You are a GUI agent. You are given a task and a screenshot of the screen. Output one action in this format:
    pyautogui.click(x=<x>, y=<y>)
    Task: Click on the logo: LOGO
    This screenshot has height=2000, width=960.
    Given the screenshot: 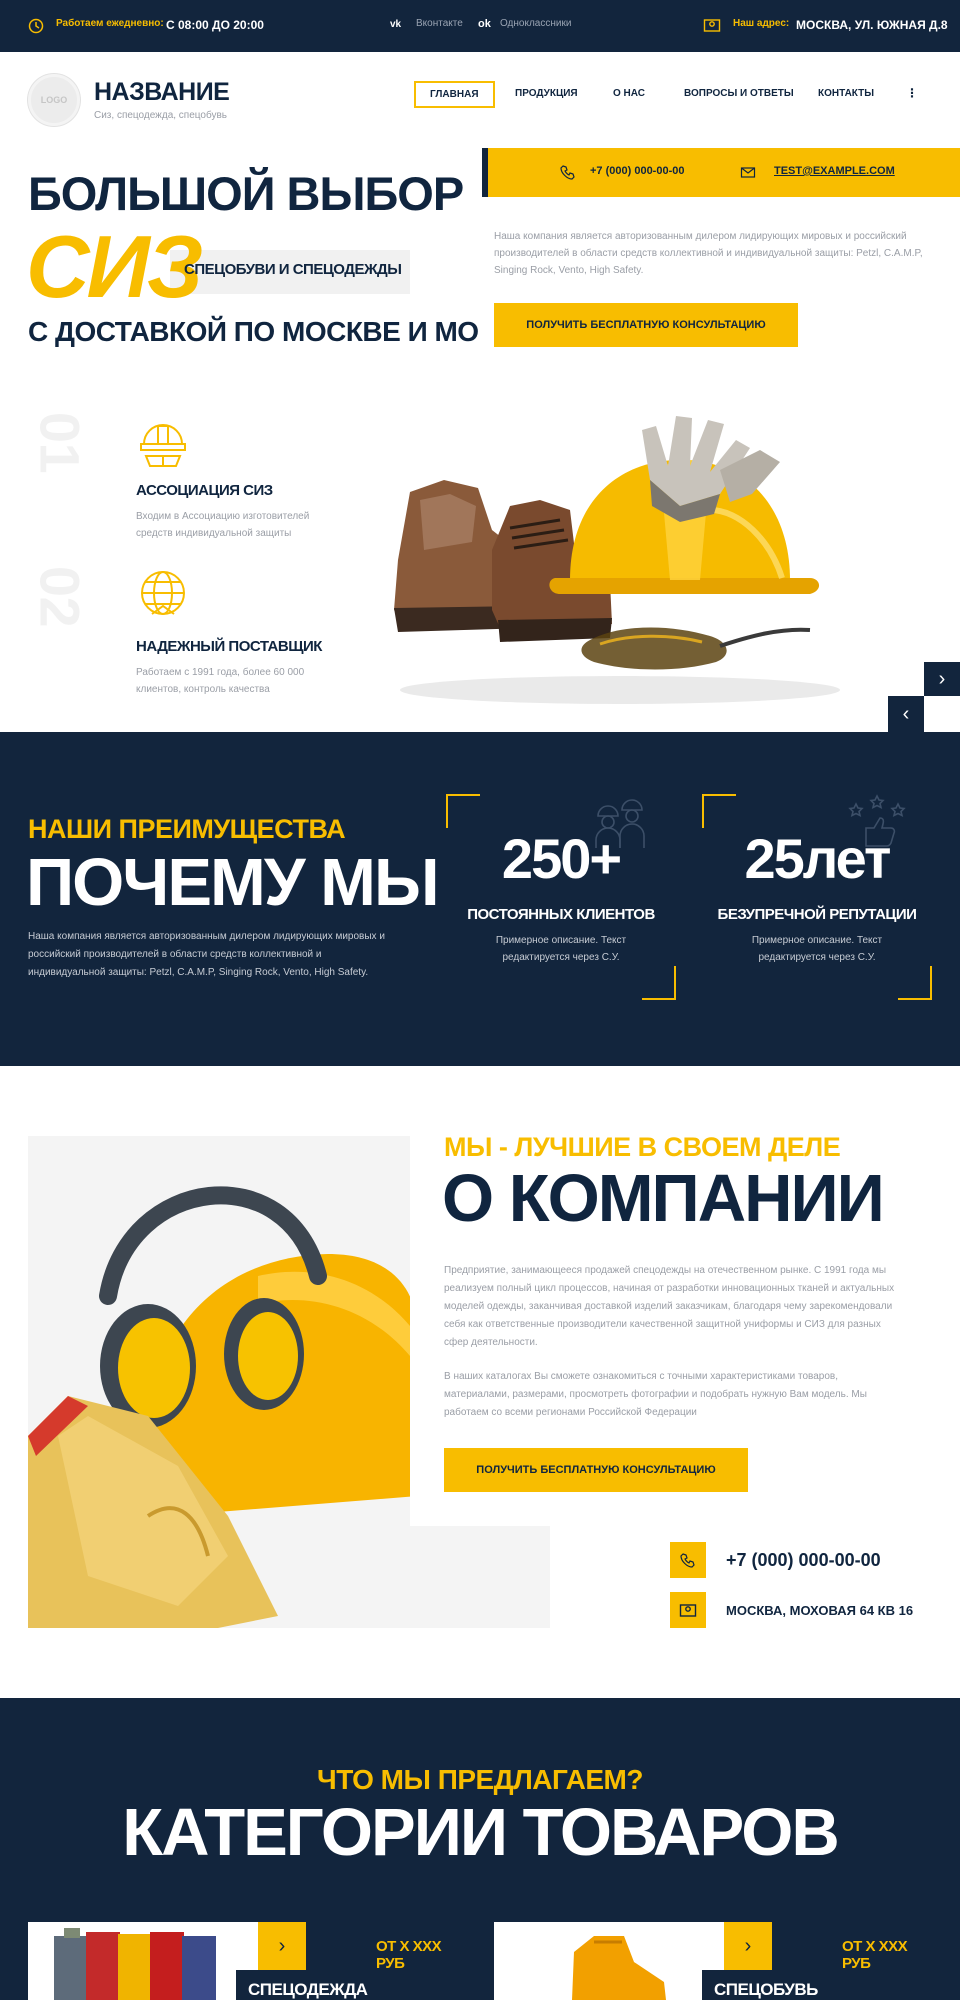 What is the action you would take?
    pyautogui.click(x=54, y=100)
    